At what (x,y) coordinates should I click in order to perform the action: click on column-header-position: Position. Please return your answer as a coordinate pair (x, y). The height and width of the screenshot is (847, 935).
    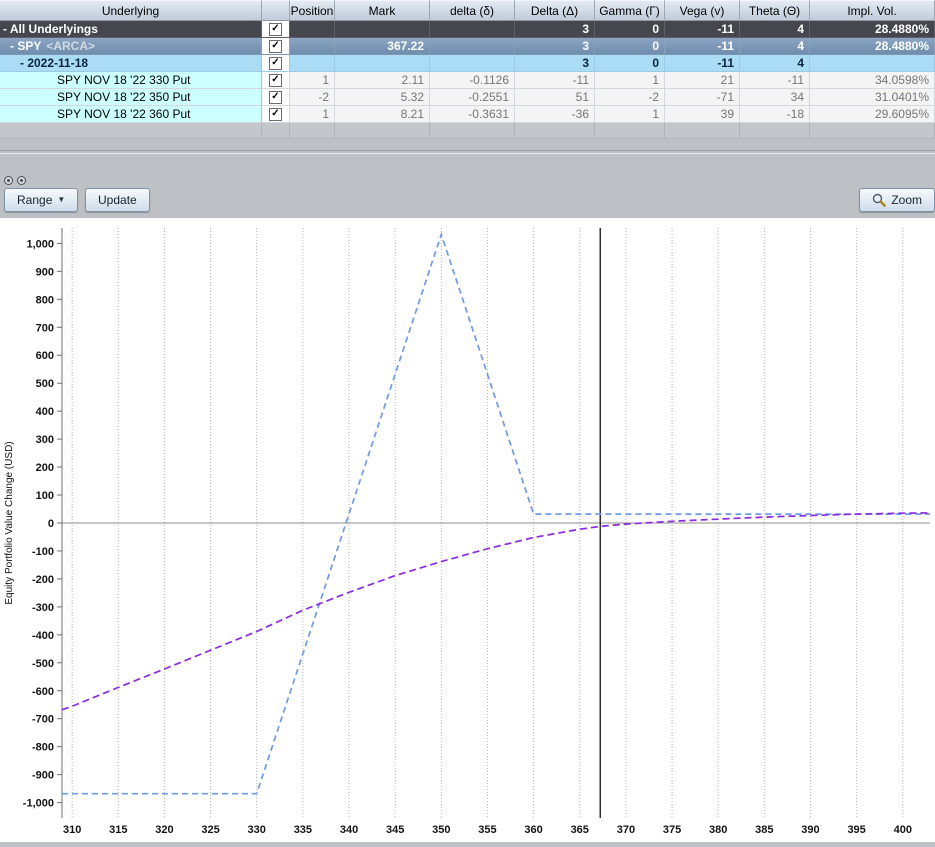
    Looking at the image, I should click on (312, 10).